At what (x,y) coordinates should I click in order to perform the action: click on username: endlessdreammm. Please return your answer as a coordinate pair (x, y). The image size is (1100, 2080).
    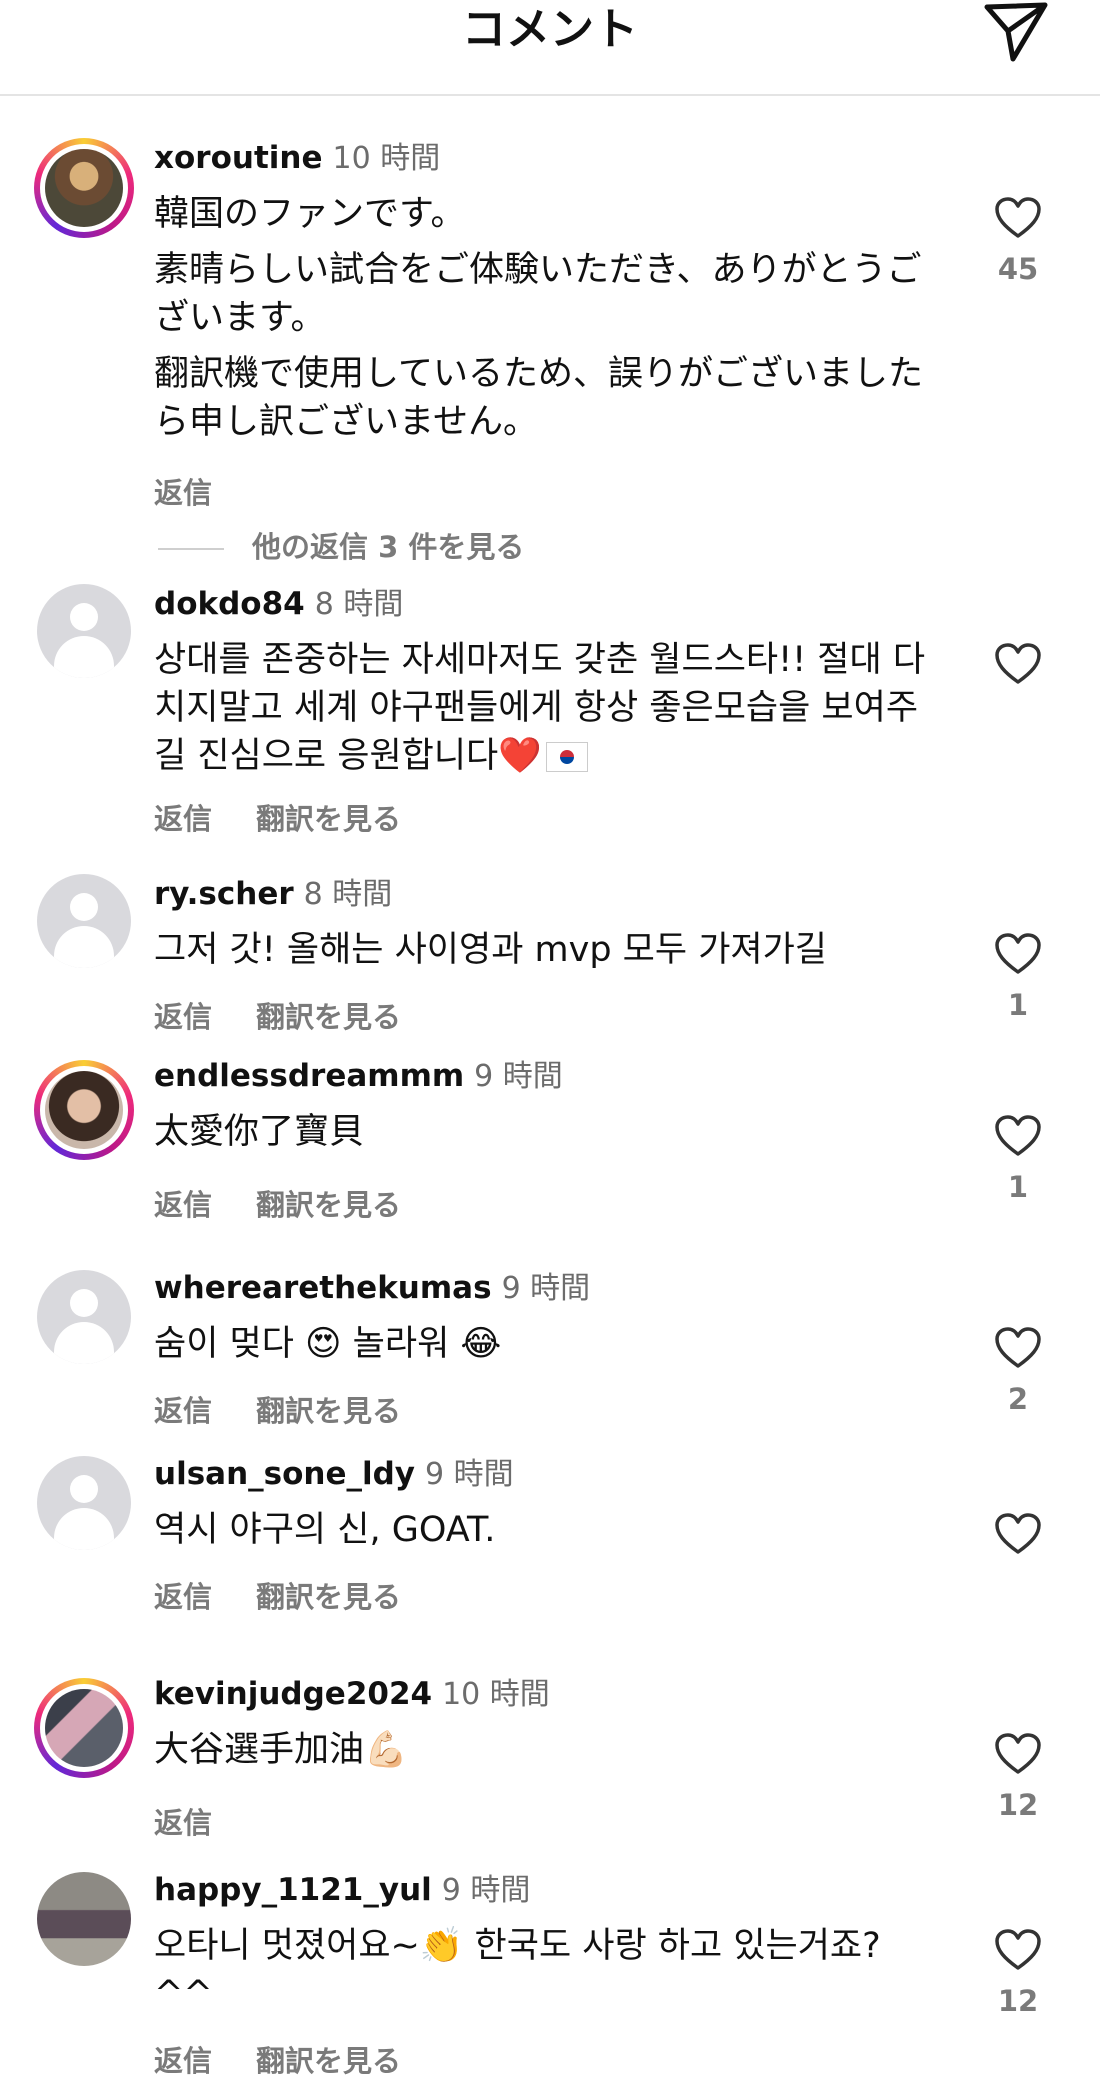
    Looking at the image, I should click on (309, 1076).